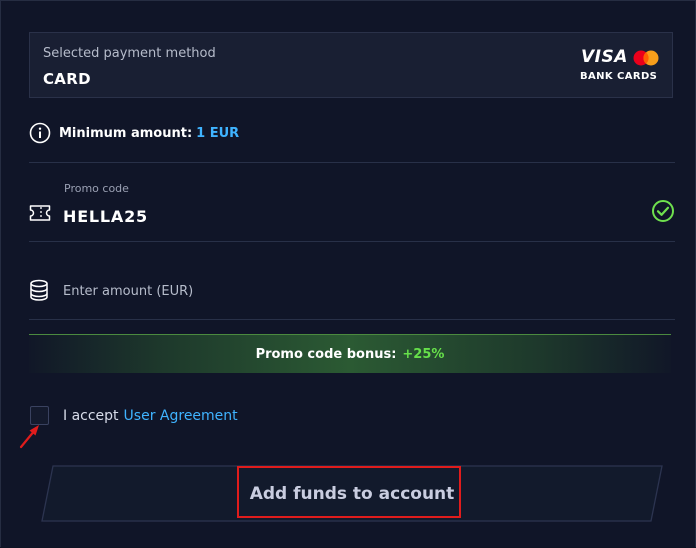 The width and height of the screenshot is (696, 548). What do you see at coordinates (96, 188) in the screenshot?
I see `promo-code-label: Promo code` at bounding box center [96, 188].